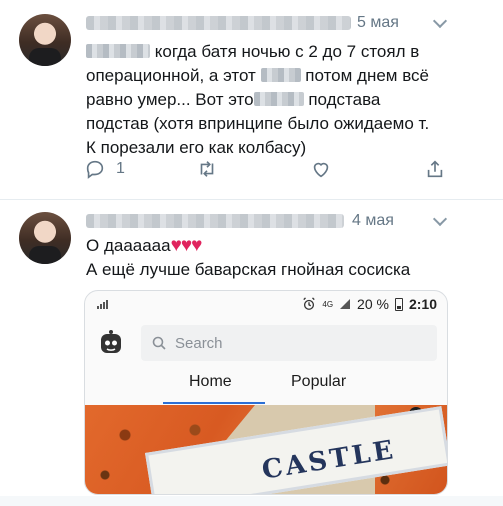 The height and width of the screenshot is (506, 503). I want to click on alarm-icon, so click(309, 303).